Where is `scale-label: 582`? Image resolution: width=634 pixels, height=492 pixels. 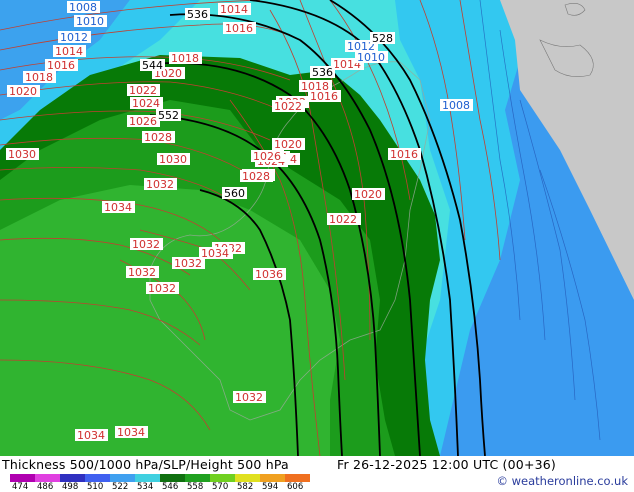
scale-label: 582 is located at coordinates (245, 487).